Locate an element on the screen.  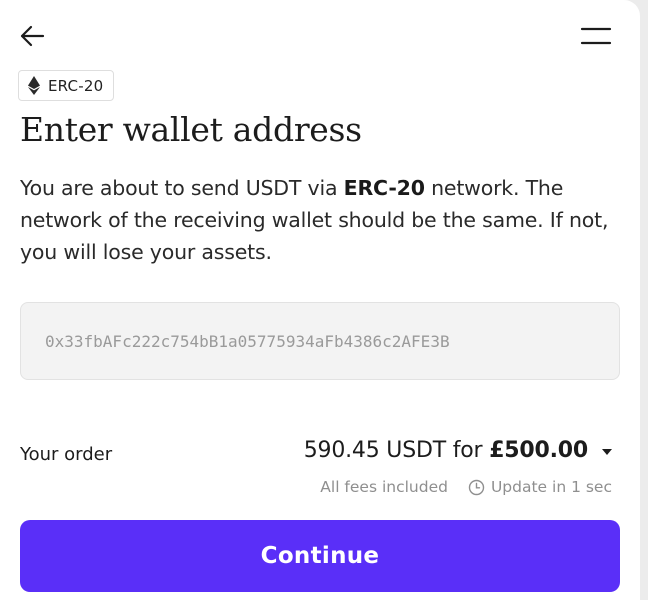
fees-included-text: All fees included is located at coordinates (384, 487).